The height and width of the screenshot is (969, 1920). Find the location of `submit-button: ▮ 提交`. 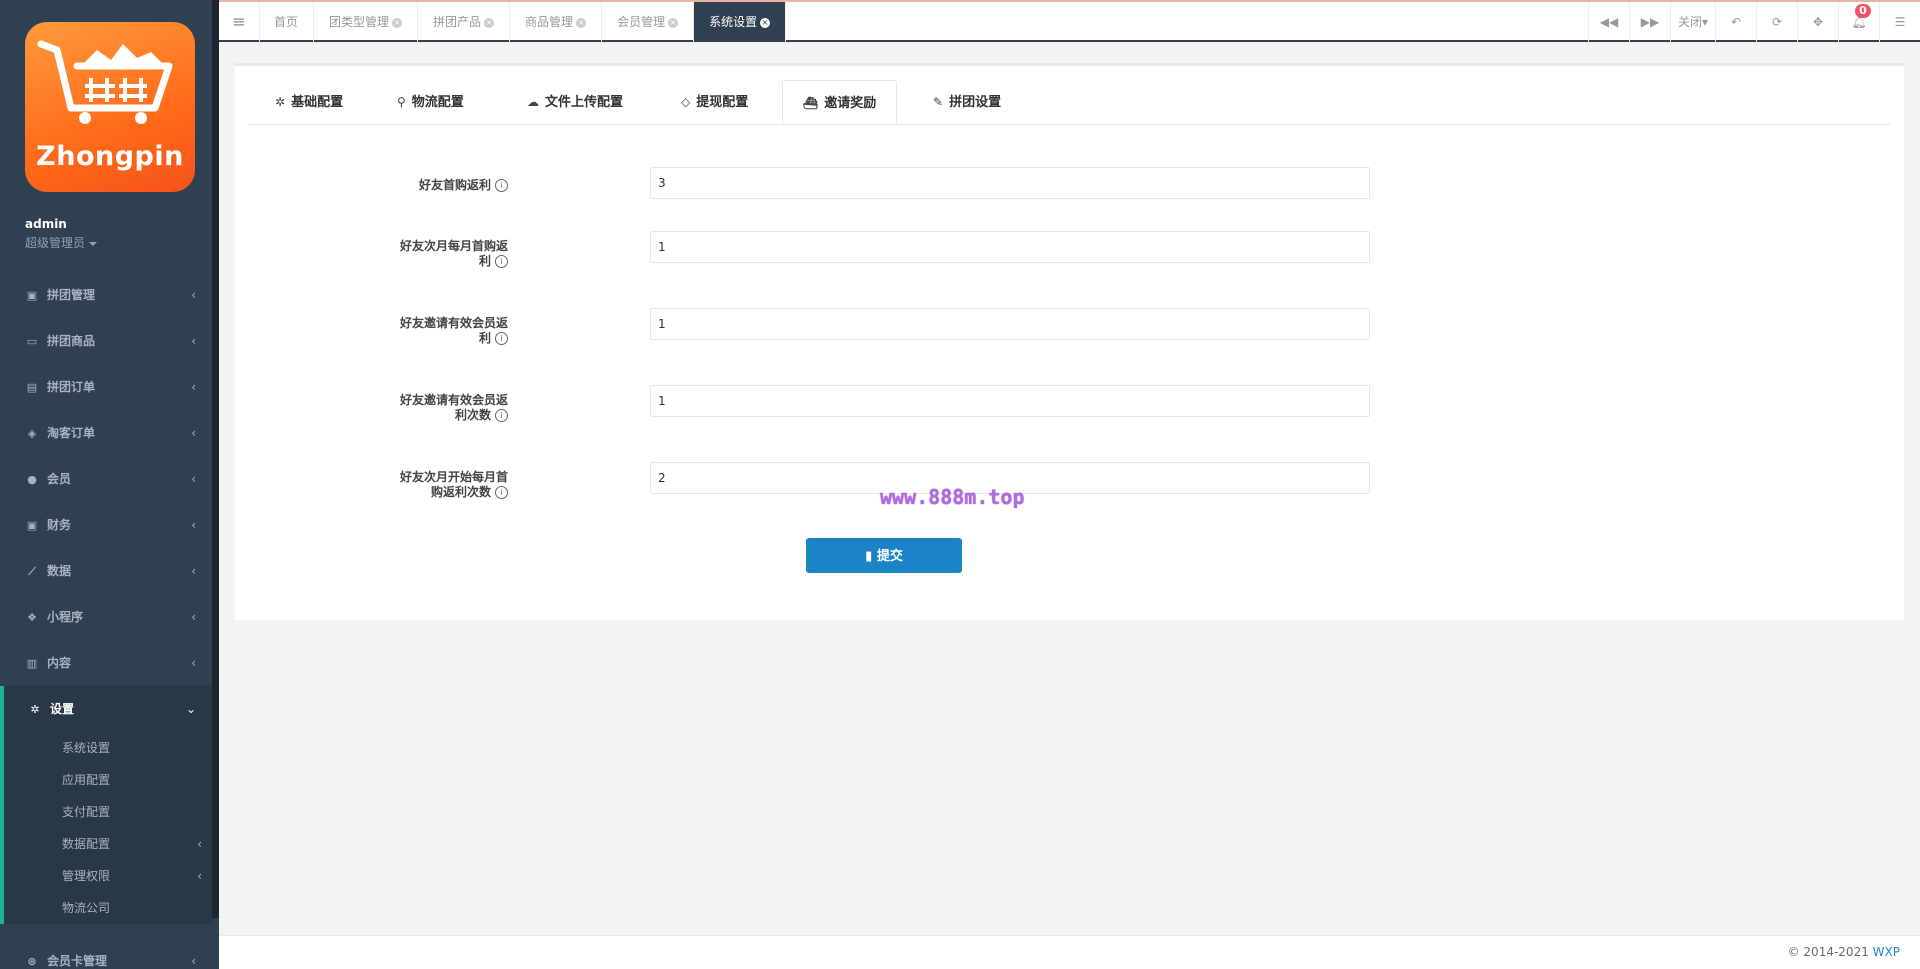

submit-button: ▮ 提交 is located at coordinates (884, 555).